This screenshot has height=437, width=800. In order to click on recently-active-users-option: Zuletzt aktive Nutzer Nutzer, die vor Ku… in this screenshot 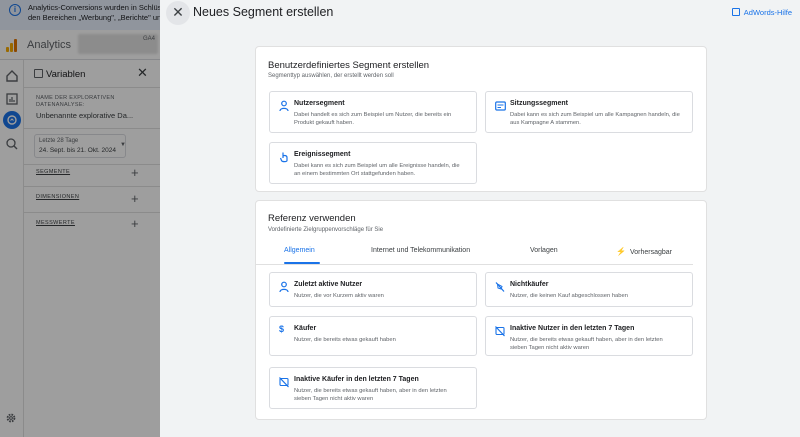, I will do `click(373, 289)`.